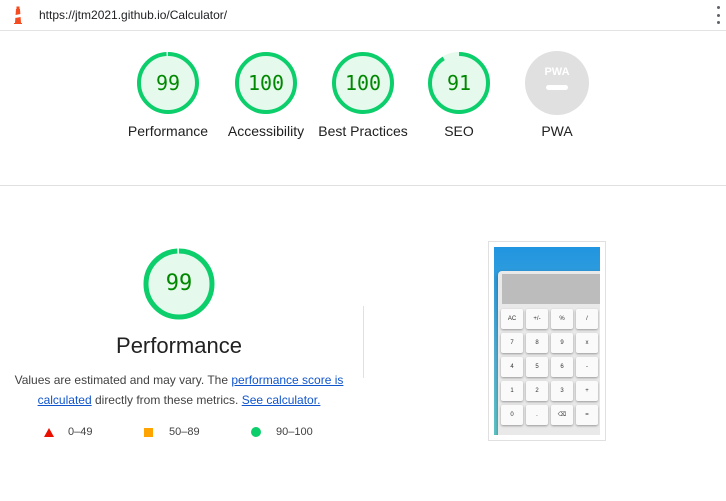 This screenshot has width=726, height=501. What do you see at coordinates (148, 432) in the screenshot?
I see `square-icon` at bounding box center [148, 432].